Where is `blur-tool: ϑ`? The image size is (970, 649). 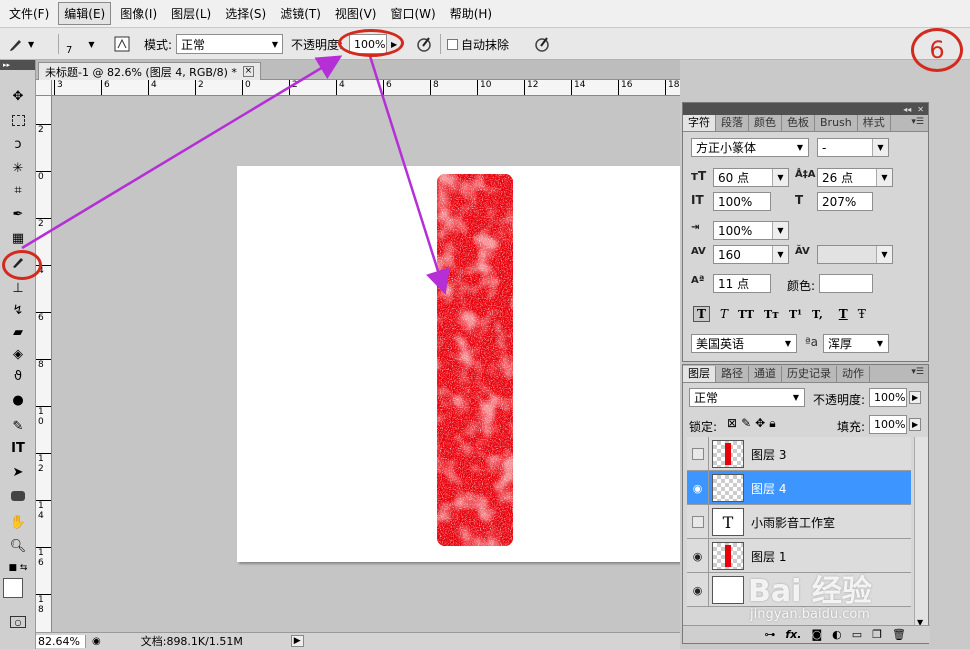
blur-tool: ϑ is located at coordinates (18, 376).